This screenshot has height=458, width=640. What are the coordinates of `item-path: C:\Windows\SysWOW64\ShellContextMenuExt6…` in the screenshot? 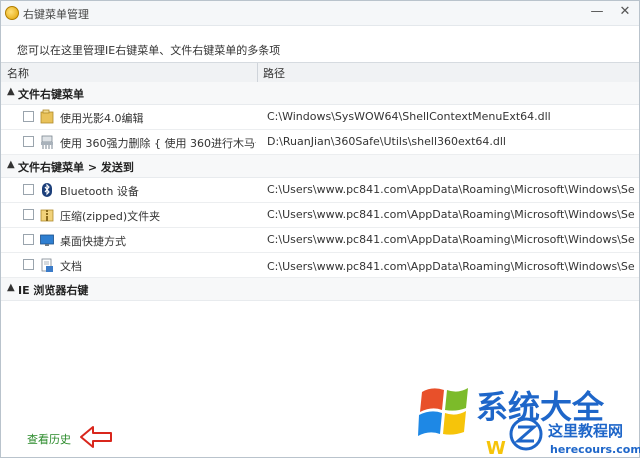 It's located at (409, 116).